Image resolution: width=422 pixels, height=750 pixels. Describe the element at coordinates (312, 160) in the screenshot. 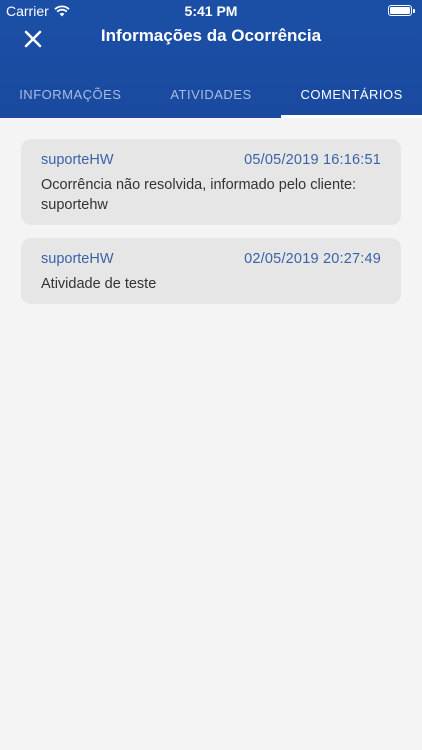

I see `comment-date: 05/05/2019 16:16:51` at that location.